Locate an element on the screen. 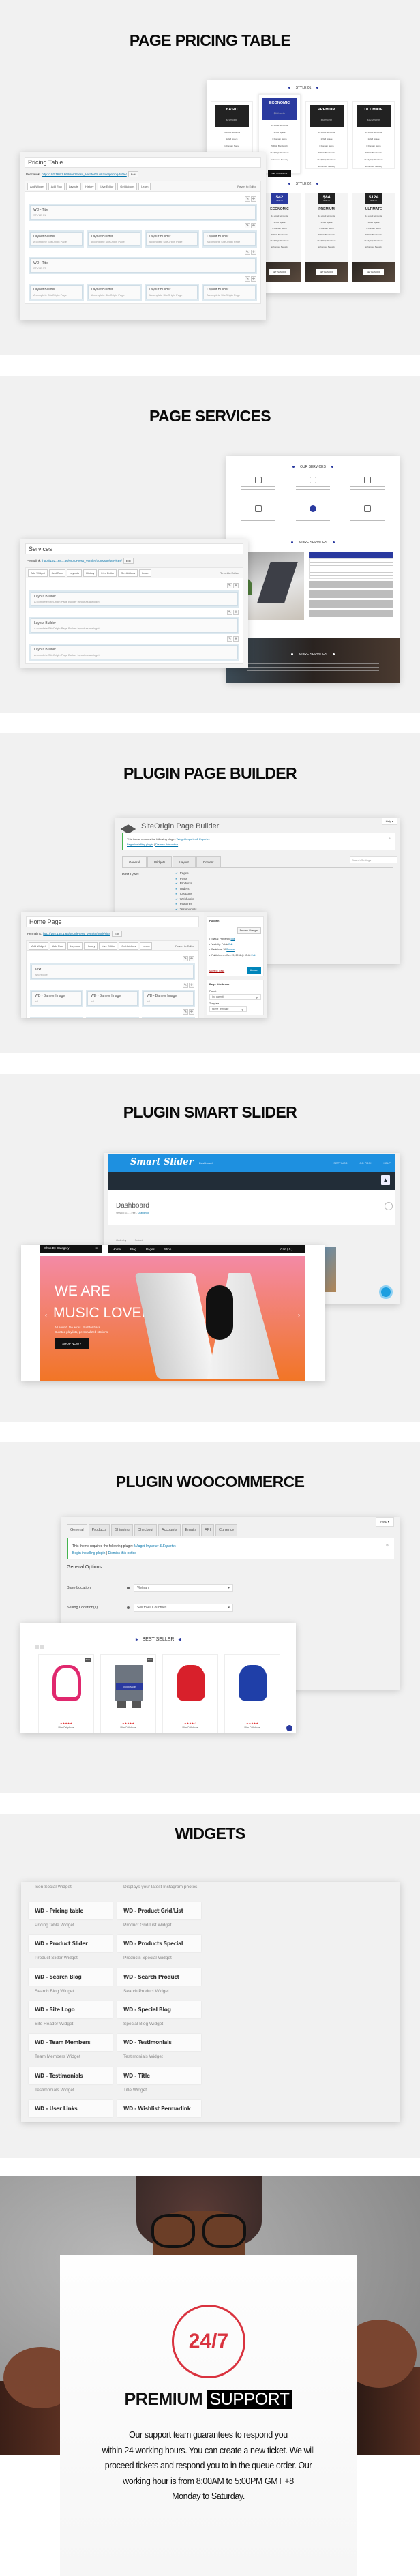 Image resolution: width=420 pixels, height=2576 pixels. scroll-top-button is located at coordinates (289, 1728).